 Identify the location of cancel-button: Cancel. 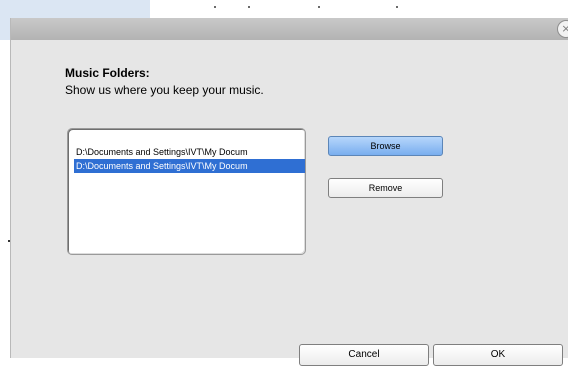
(364, 355).